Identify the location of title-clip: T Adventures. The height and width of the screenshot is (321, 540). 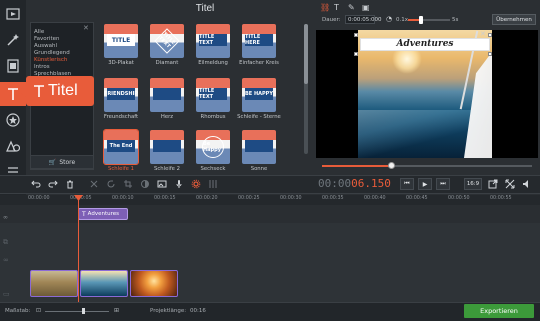
(103, 214).